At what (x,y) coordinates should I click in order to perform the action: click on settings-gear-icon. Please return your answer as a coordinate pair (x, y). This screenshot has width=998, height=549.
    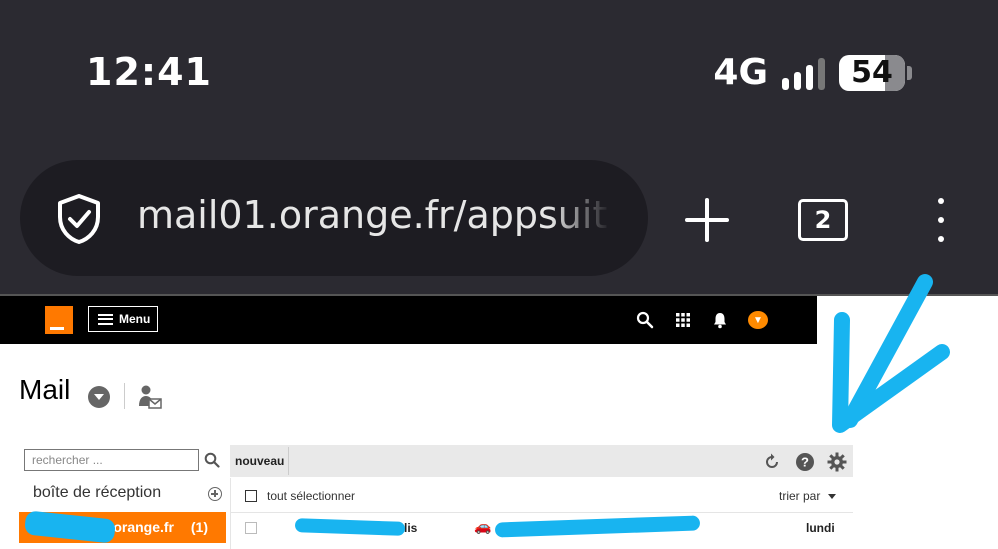
    Looking at the image, I should click on (837, 462).